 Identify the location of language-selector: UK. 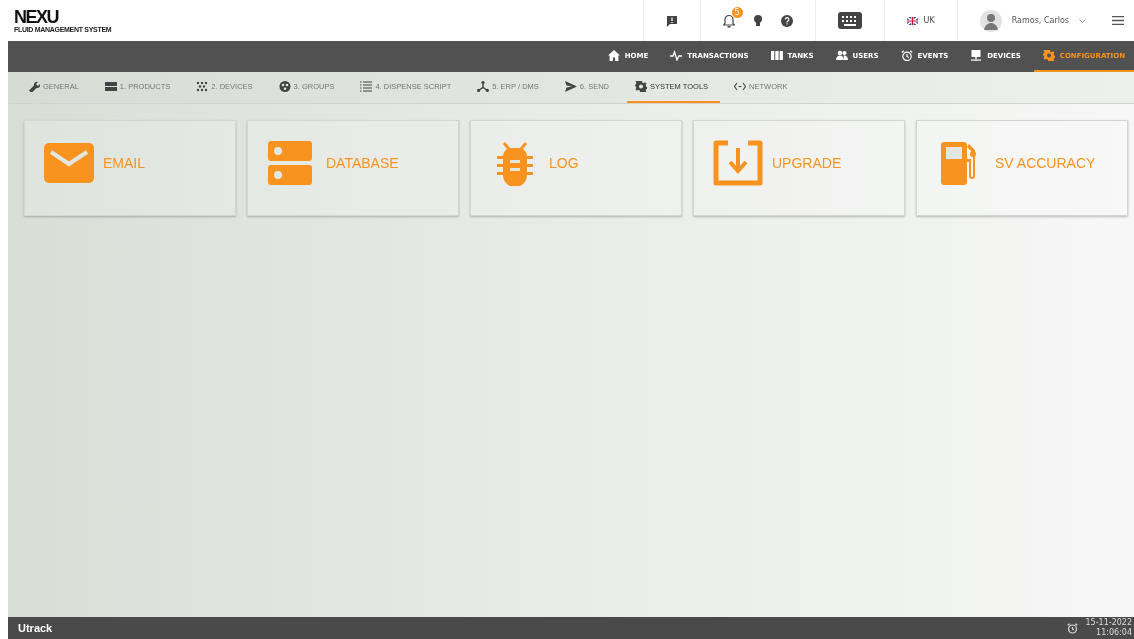
(929, 20).